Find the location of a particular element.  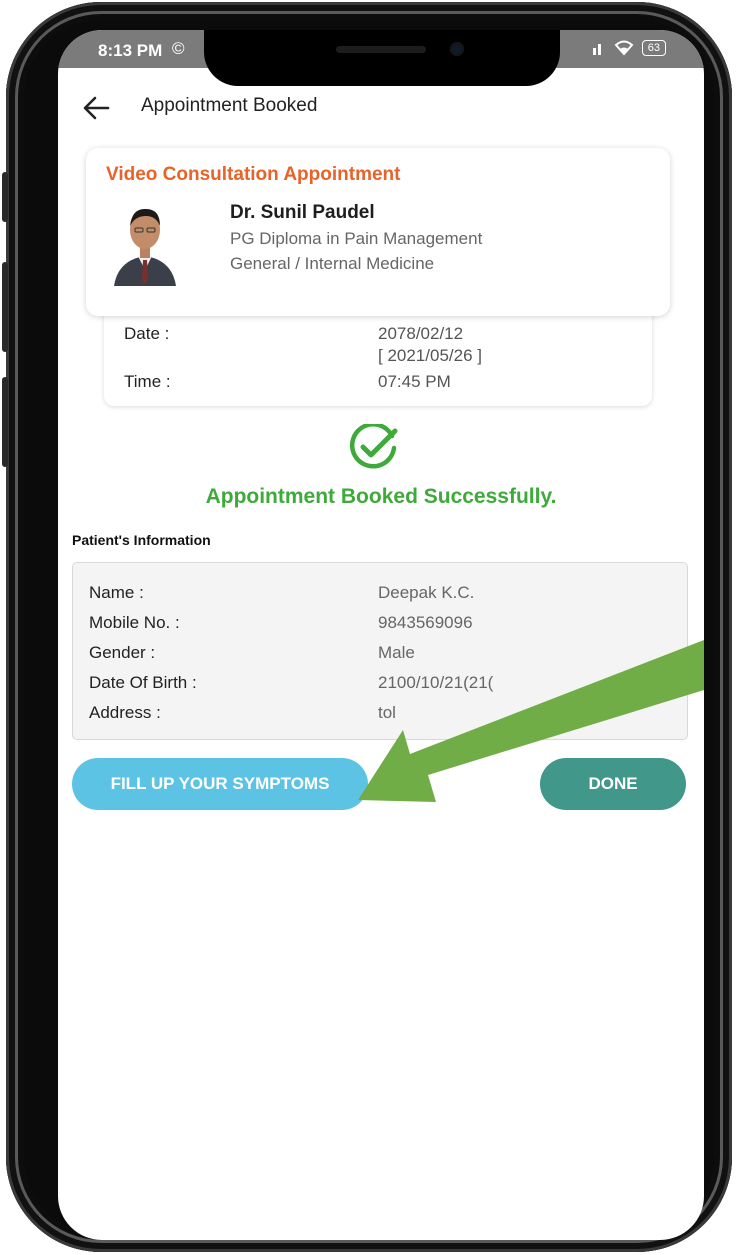

doctor-name: Dr. Sunil Paudel is located at coordinates (302, 212).